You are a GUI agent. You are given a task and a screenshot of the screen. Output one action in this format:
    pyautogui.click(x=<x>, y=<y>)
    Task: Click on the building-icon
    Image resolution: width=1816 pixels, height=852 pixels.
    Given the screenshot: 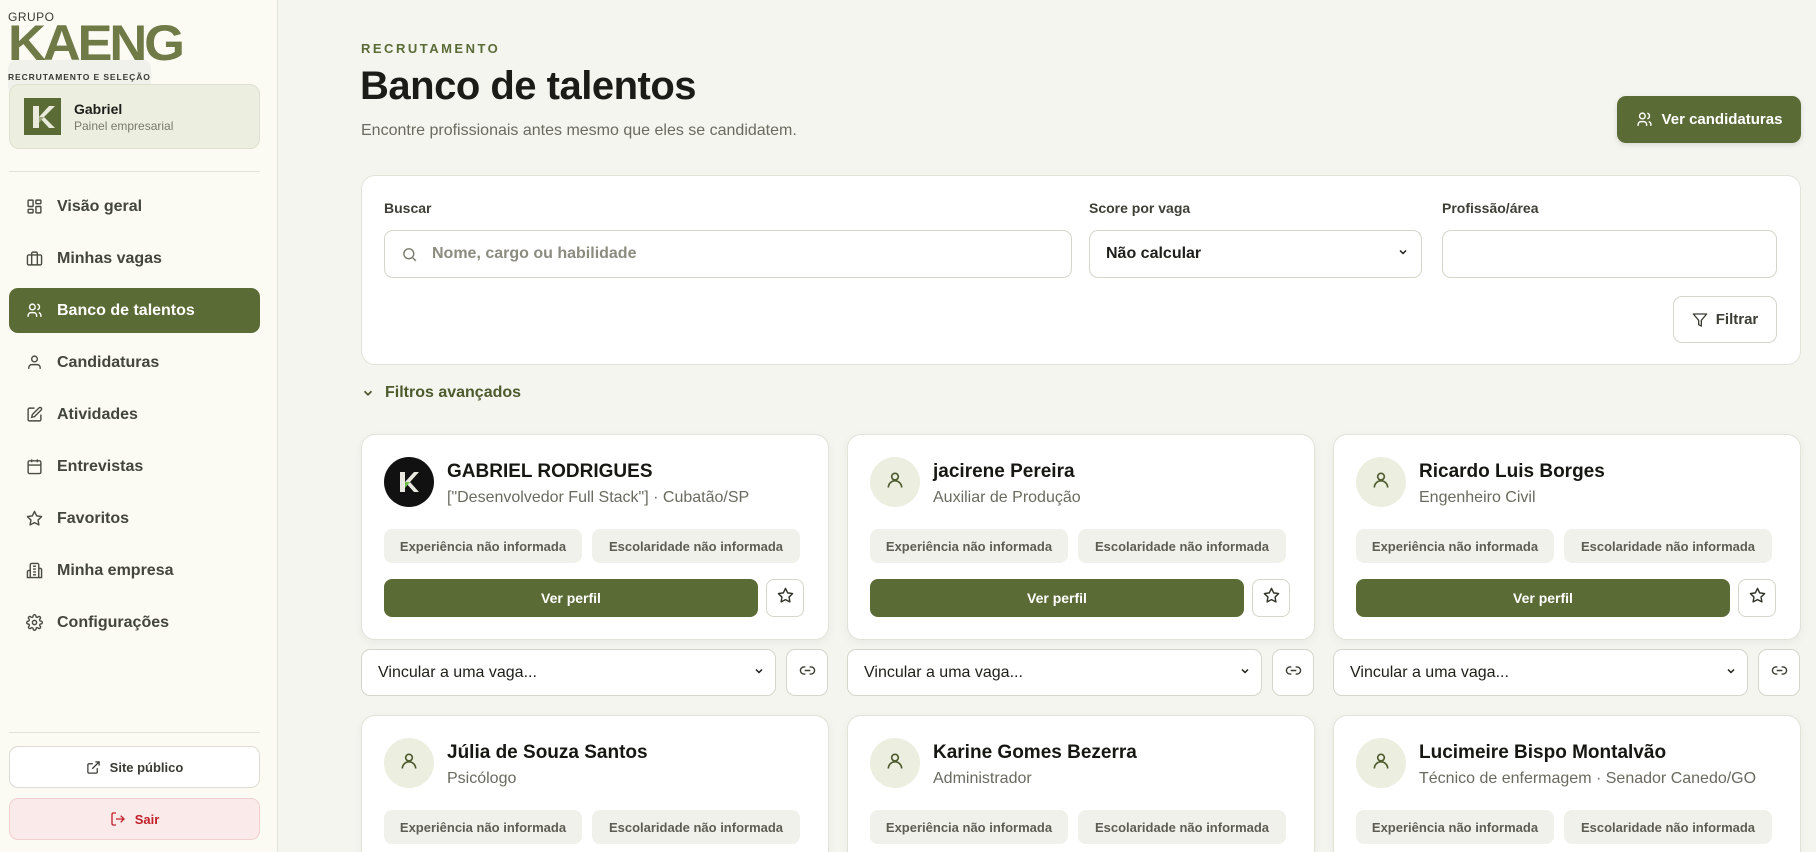 What is the action you would take?
    pyautogui.click(x=34, y=571)
    